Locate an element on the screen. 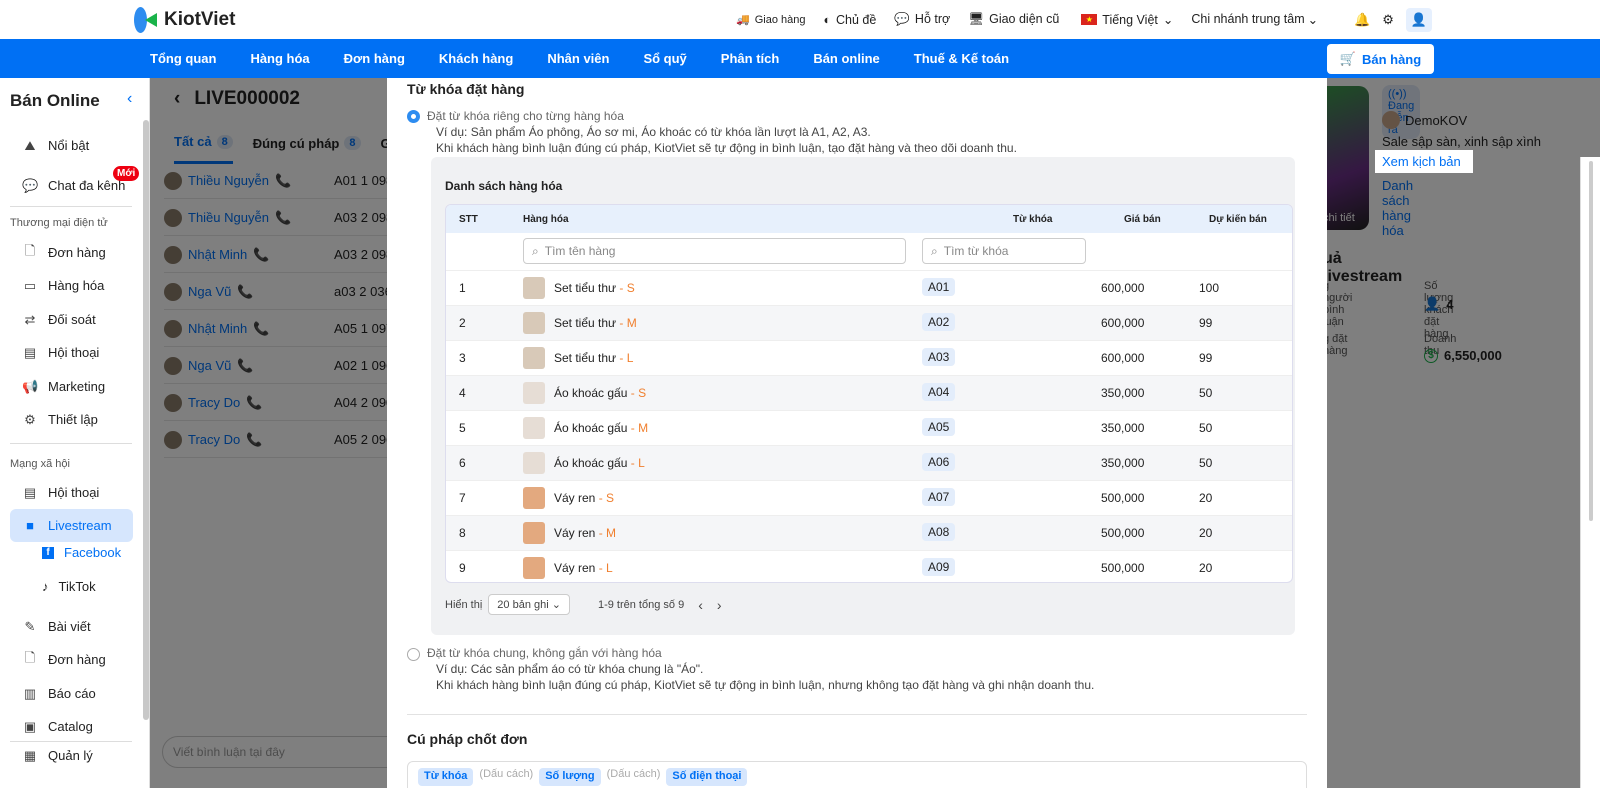 The height and width of the screenshot is (788, 1600). table-row: 8 Váy ren - M A08 500,000 20 is located at coordinates (869, 532).